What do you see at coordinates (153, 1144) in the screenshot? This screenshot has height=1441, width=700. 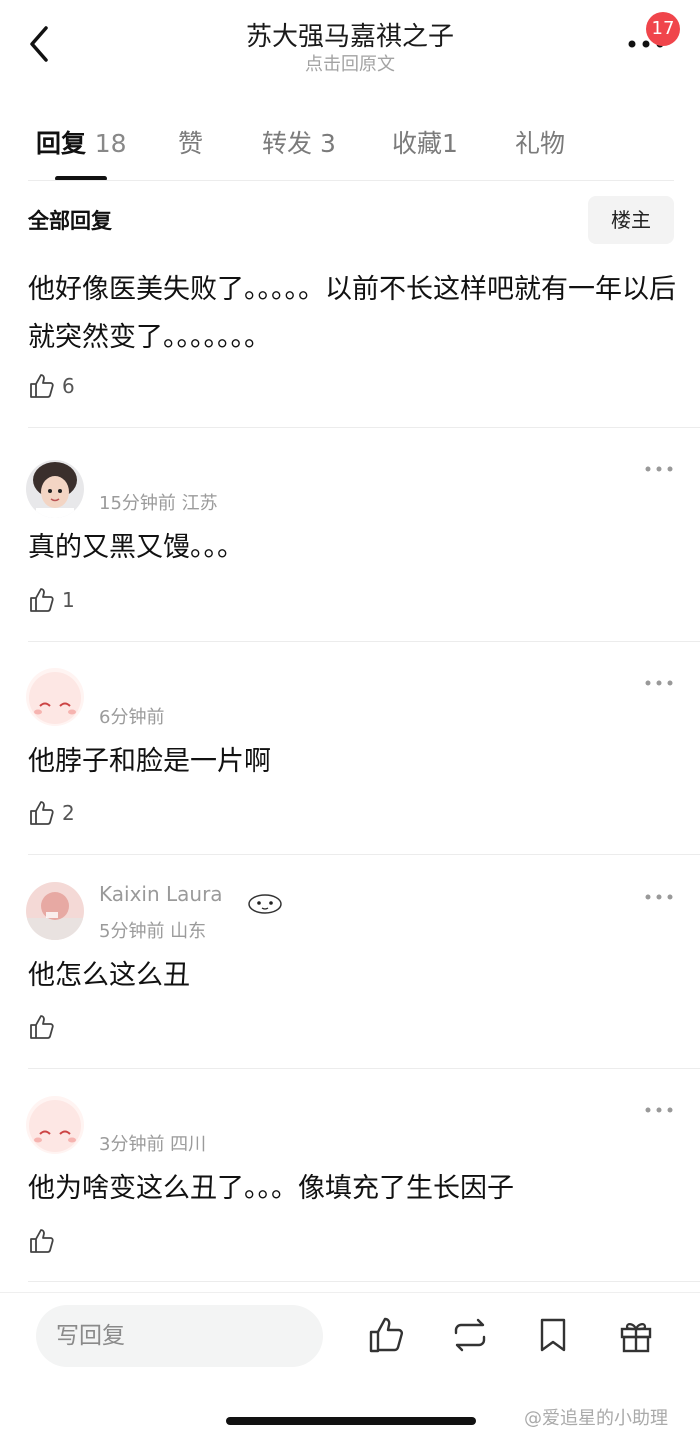 I see `comment-meta: 3分钟前 四川` at bounding box center [153, 1144].